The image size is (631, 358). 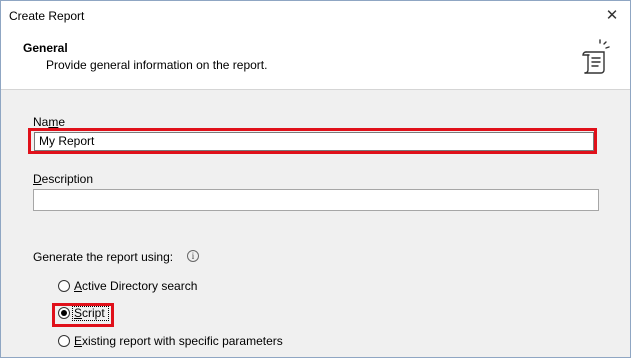 I want to click on radio-label: Existing report with specific parameters, so click(x=178, y=341).